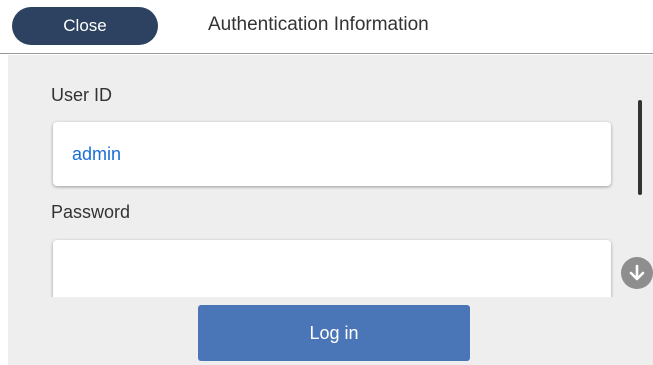 This screenshot has width=653, height=365. I want to click on user-id-label: User ID, so click(82, 95).